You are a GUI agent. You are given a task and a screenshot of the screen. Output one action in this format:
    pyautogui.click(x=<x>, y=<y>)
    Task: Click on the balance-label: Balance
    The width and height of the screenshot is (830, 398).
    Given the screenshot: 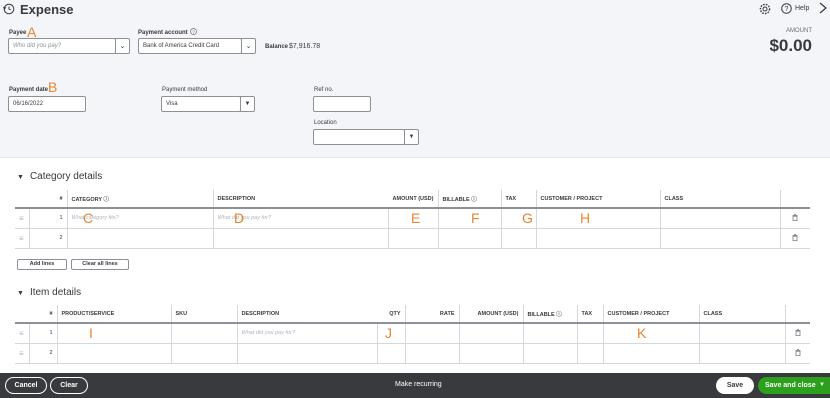 What is the action you would take?
    pyautogui.click(x=277, y=47)
    